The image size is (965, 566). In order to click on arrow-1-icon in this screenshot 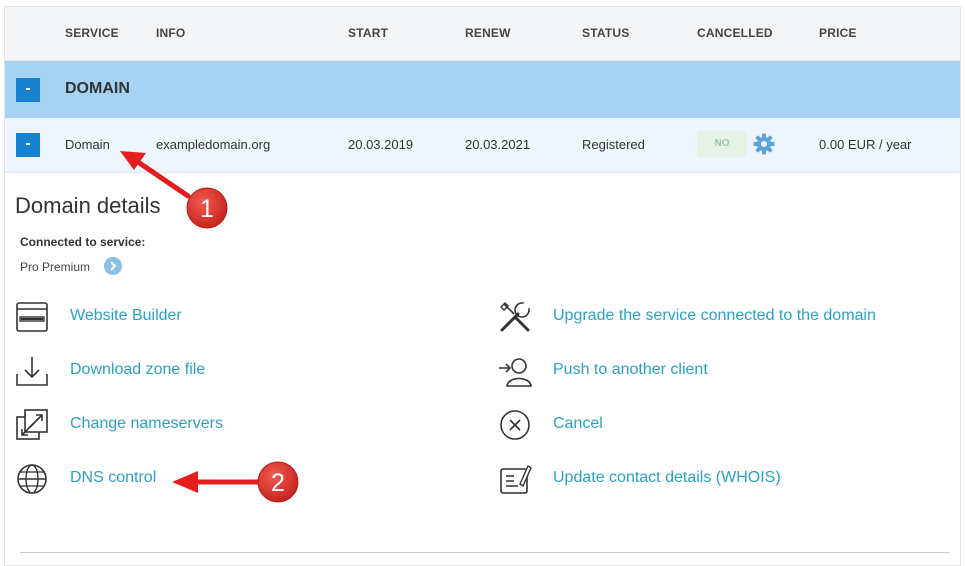, I will do `click(155, 175)`.